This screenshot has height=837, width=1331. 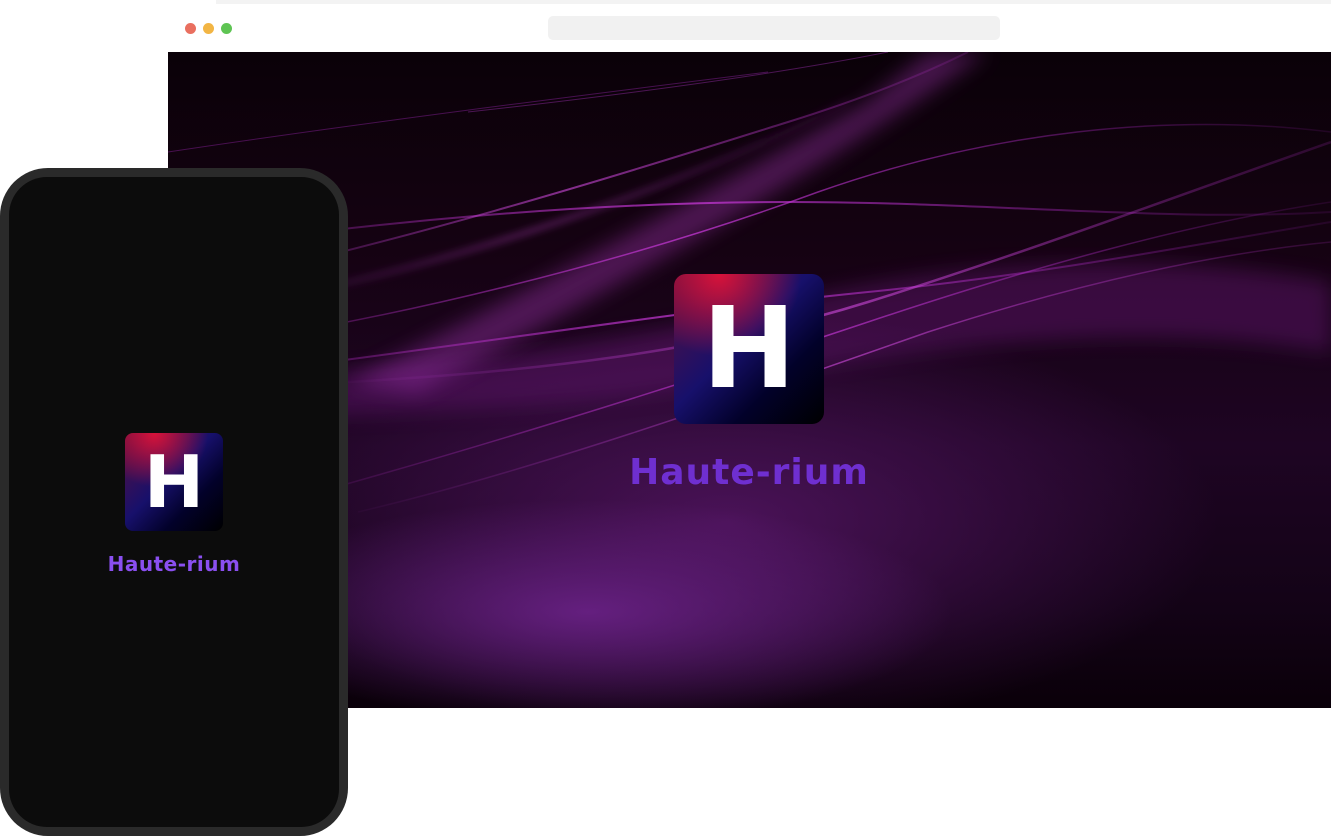 What do you see at coordinates (773, 2) in the screenshot?
I see `toolbar-edge` at bounding box center [773, 2].